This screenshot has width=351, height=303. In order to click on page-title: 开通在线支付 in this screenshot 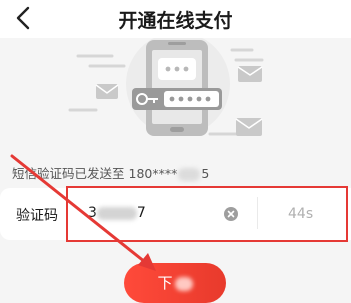, I will do `click(175, 21)`.